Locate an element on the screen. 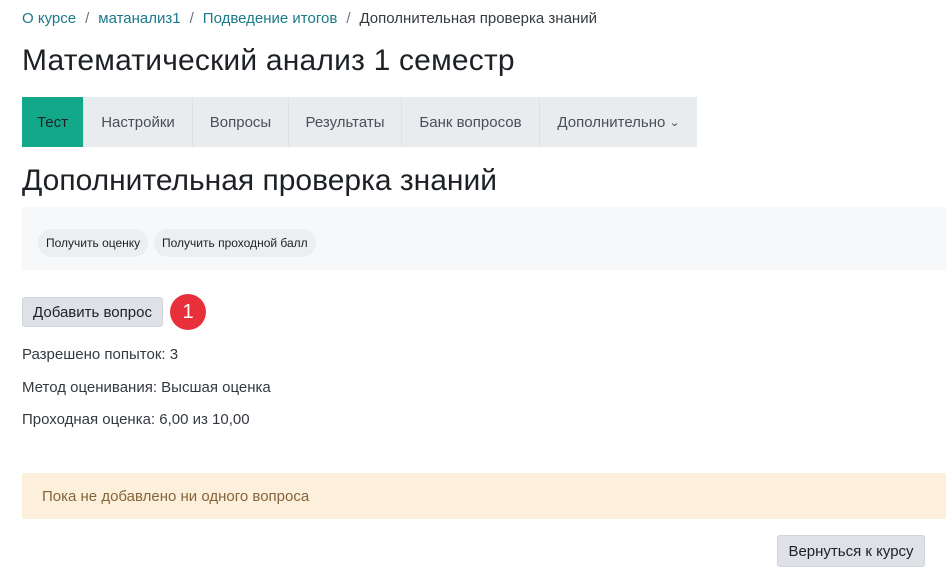 This screenshot has height=575, width=946. step-number-badge: 1 is located at coordinates (188, 312).